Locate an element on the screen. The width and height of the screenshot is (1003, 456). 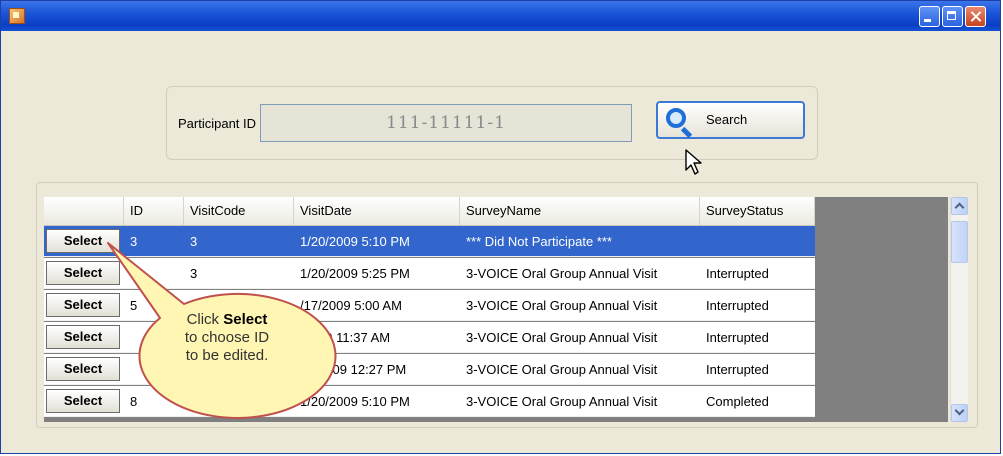
column-header-select is located at coordinates (84, 211).